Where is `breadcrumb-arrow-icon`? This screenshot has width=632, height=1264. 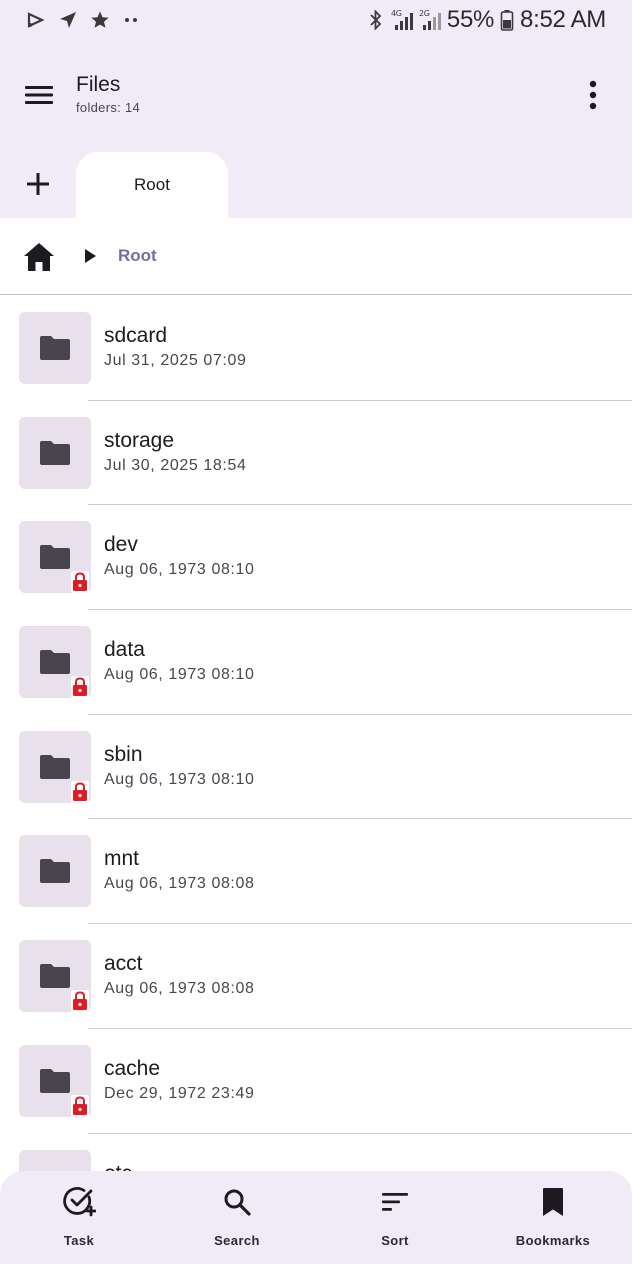 breadcrumb-arrow-icon is located at coordinates (90, 258).